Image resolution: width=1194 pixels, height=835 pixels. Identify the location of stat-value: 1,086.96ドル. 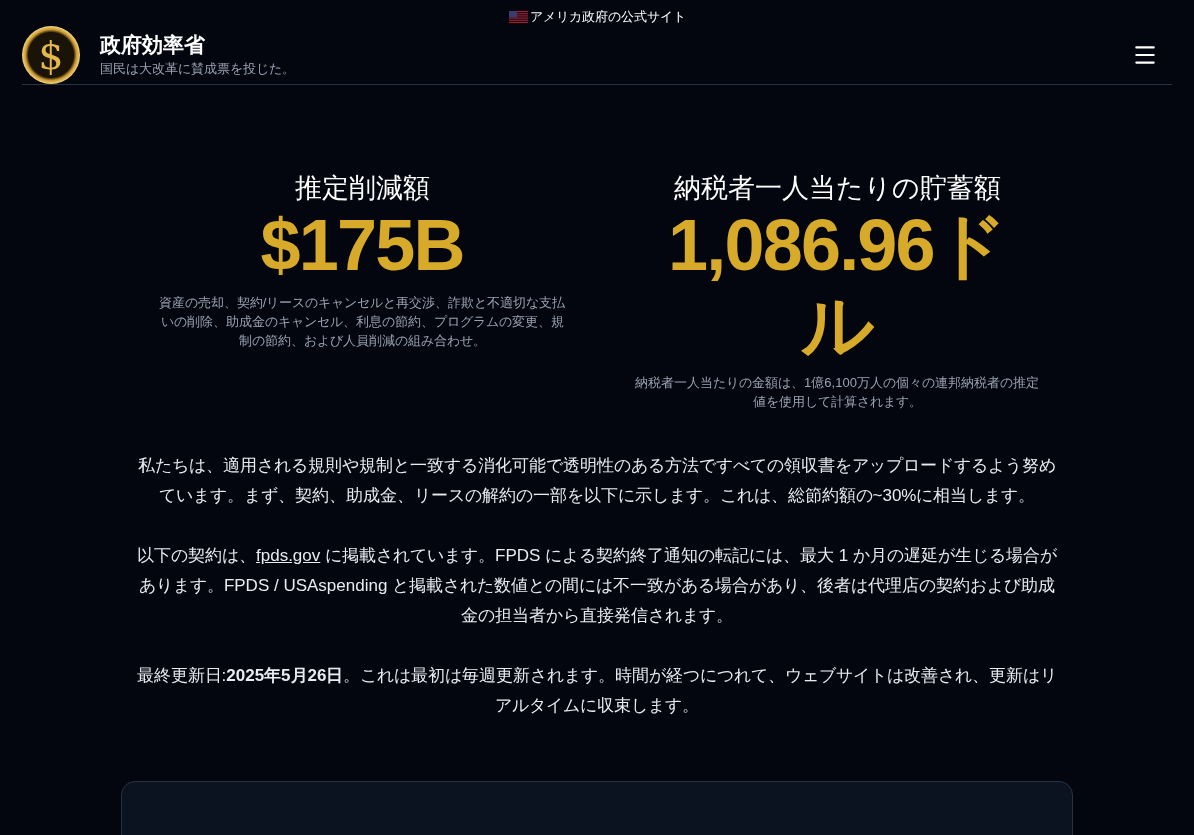
(837, 285).